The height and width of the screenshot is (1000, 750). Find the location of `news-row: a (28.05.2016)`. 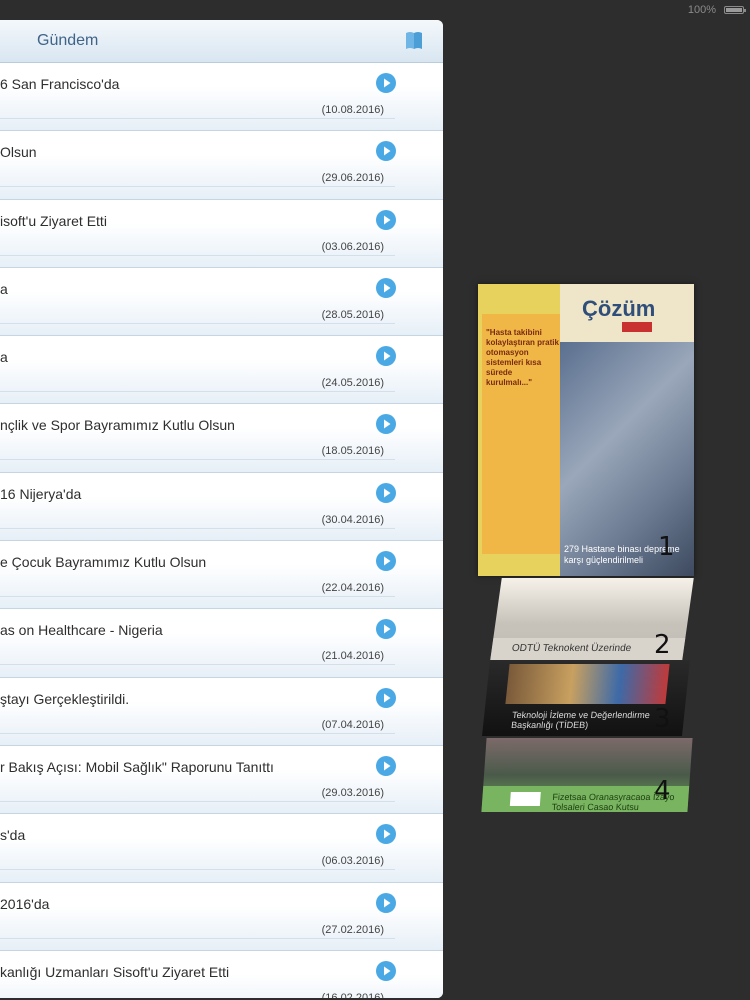

news-row: a (28.05.2016) is located at coordinates (221, 302).